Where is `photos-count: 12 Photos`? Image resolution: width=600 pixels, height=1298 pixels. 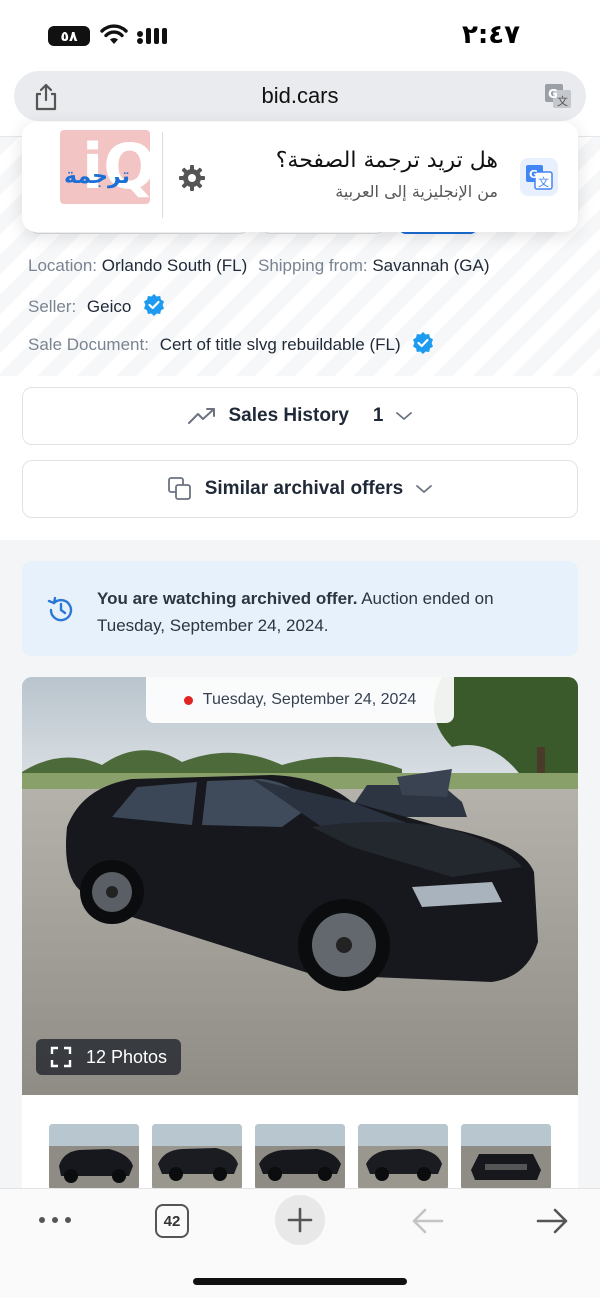 photos-count: 12 Photos is located at coordinates (127, 1056).